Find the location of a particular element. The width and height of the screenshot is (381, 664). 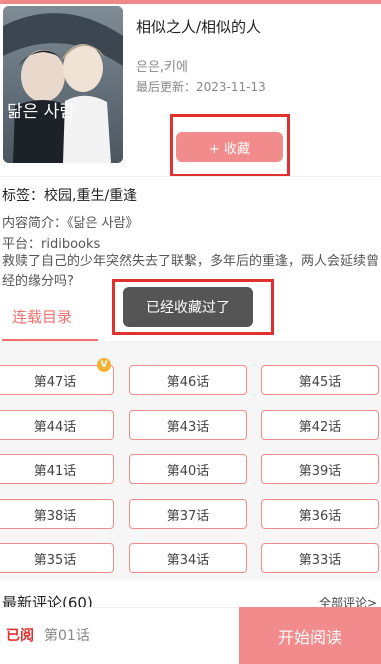

chapter-item: 第37话 is located at coordinates (188, 514).